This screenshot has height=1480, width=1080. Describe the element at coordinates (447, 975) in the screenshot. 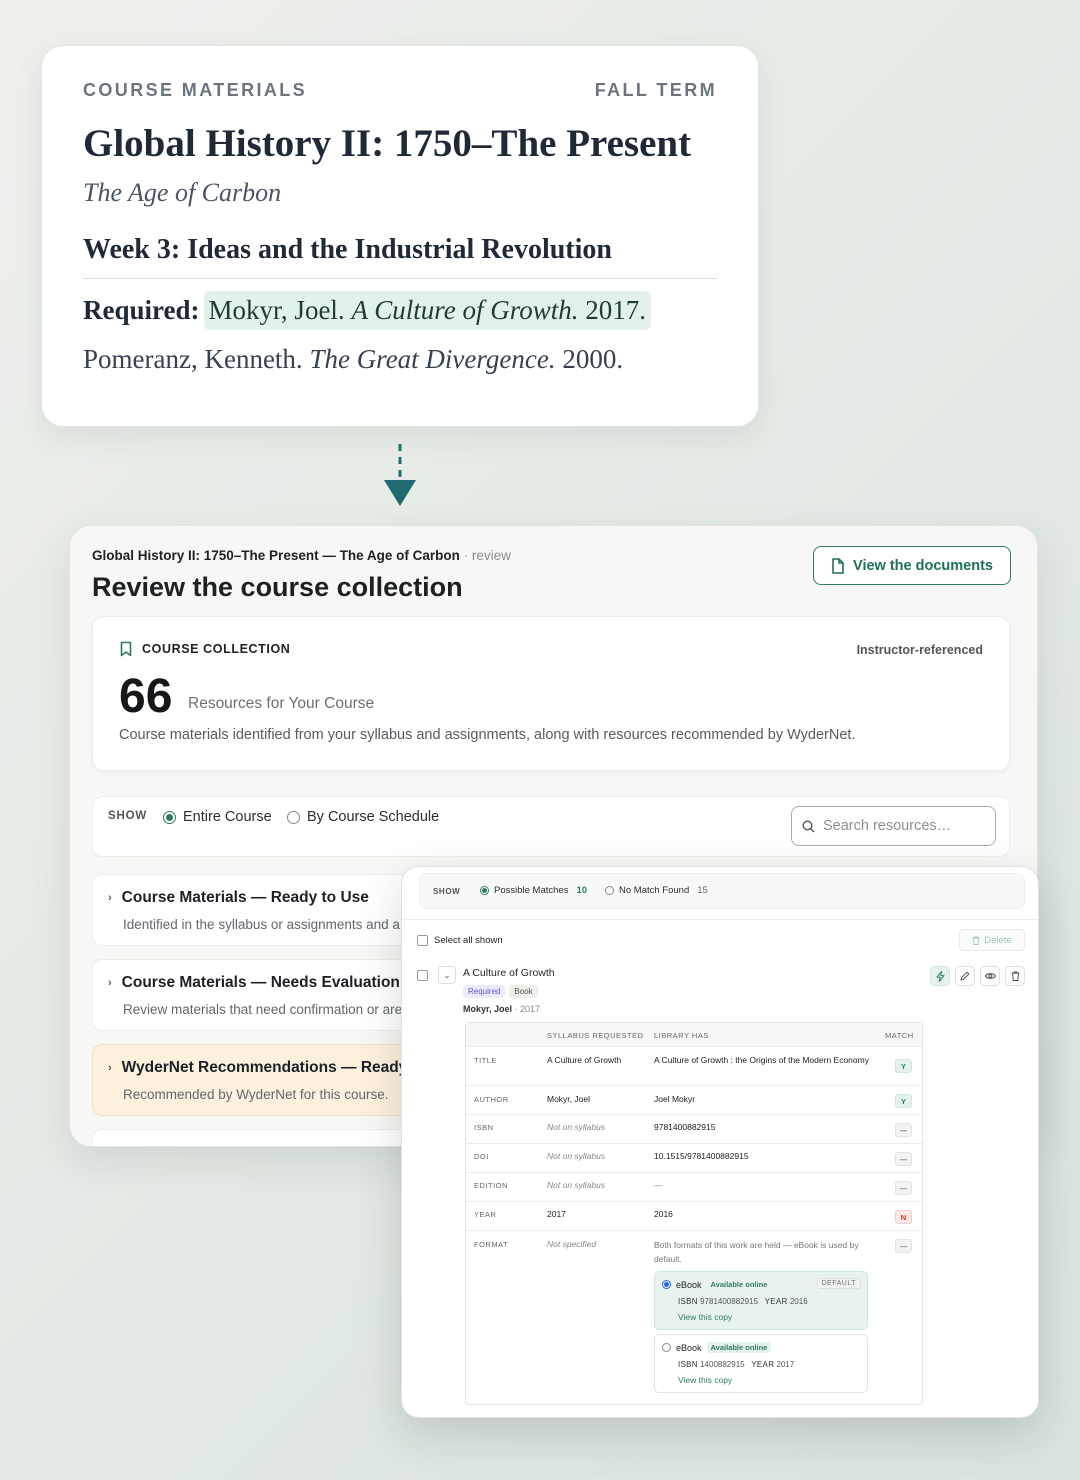

I see `chevron-down-icon: ⌄` at that location.